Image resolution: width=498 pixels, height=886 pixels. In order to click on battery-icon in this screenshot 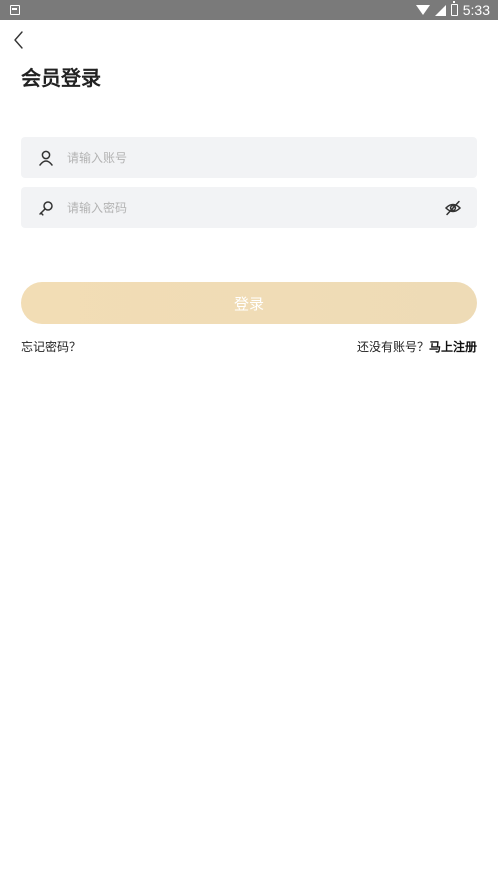, I will do `click(454, 8)`.